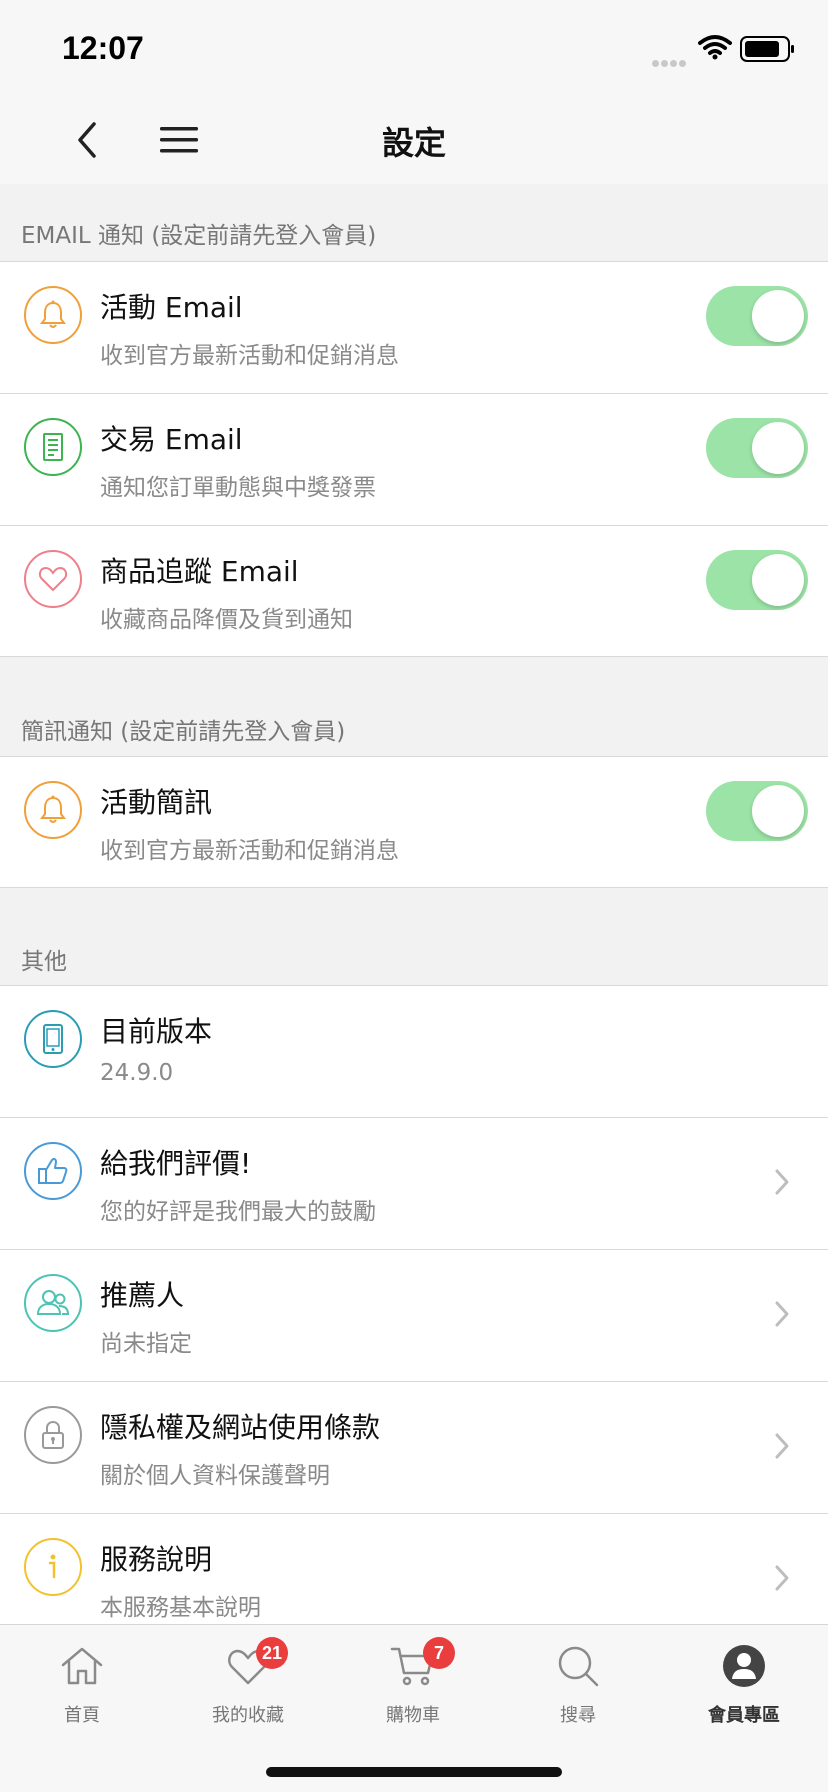 The image size is (828, 1792). Describe the element at coordinates (176, 1163) in the screenshot. I see `row-title: 給我們評價!` at that location.